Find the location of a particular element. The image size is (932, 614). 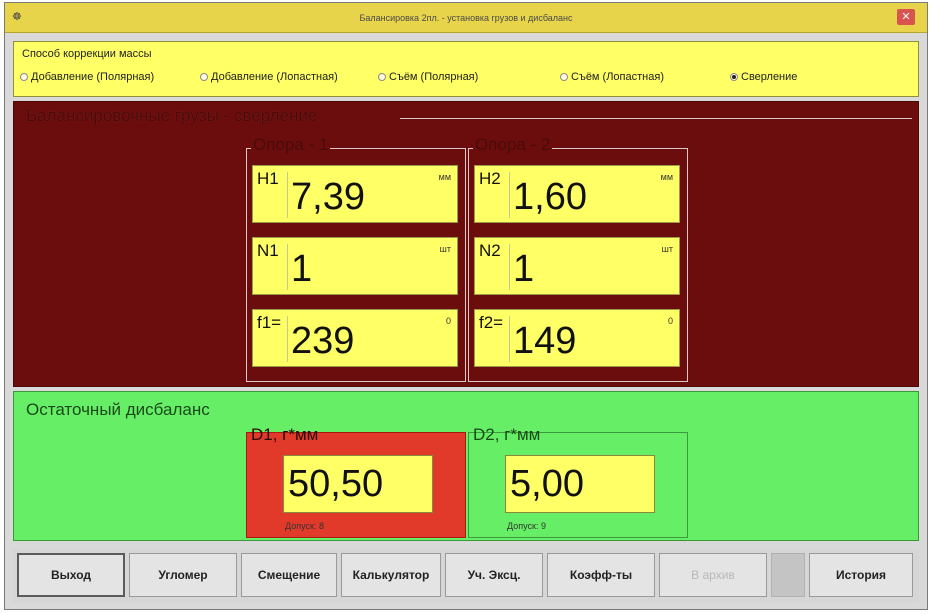

radio-drilling: Сверление is located at coordinates (763, 77).